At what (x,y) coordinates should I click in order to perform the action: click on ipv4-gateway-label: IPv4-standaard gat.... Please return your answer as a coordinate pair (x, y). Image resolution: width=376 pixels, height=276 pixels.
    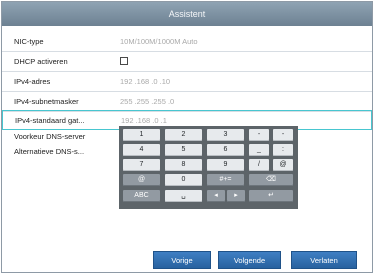
    Looking at the image, I should click on (50, 120).